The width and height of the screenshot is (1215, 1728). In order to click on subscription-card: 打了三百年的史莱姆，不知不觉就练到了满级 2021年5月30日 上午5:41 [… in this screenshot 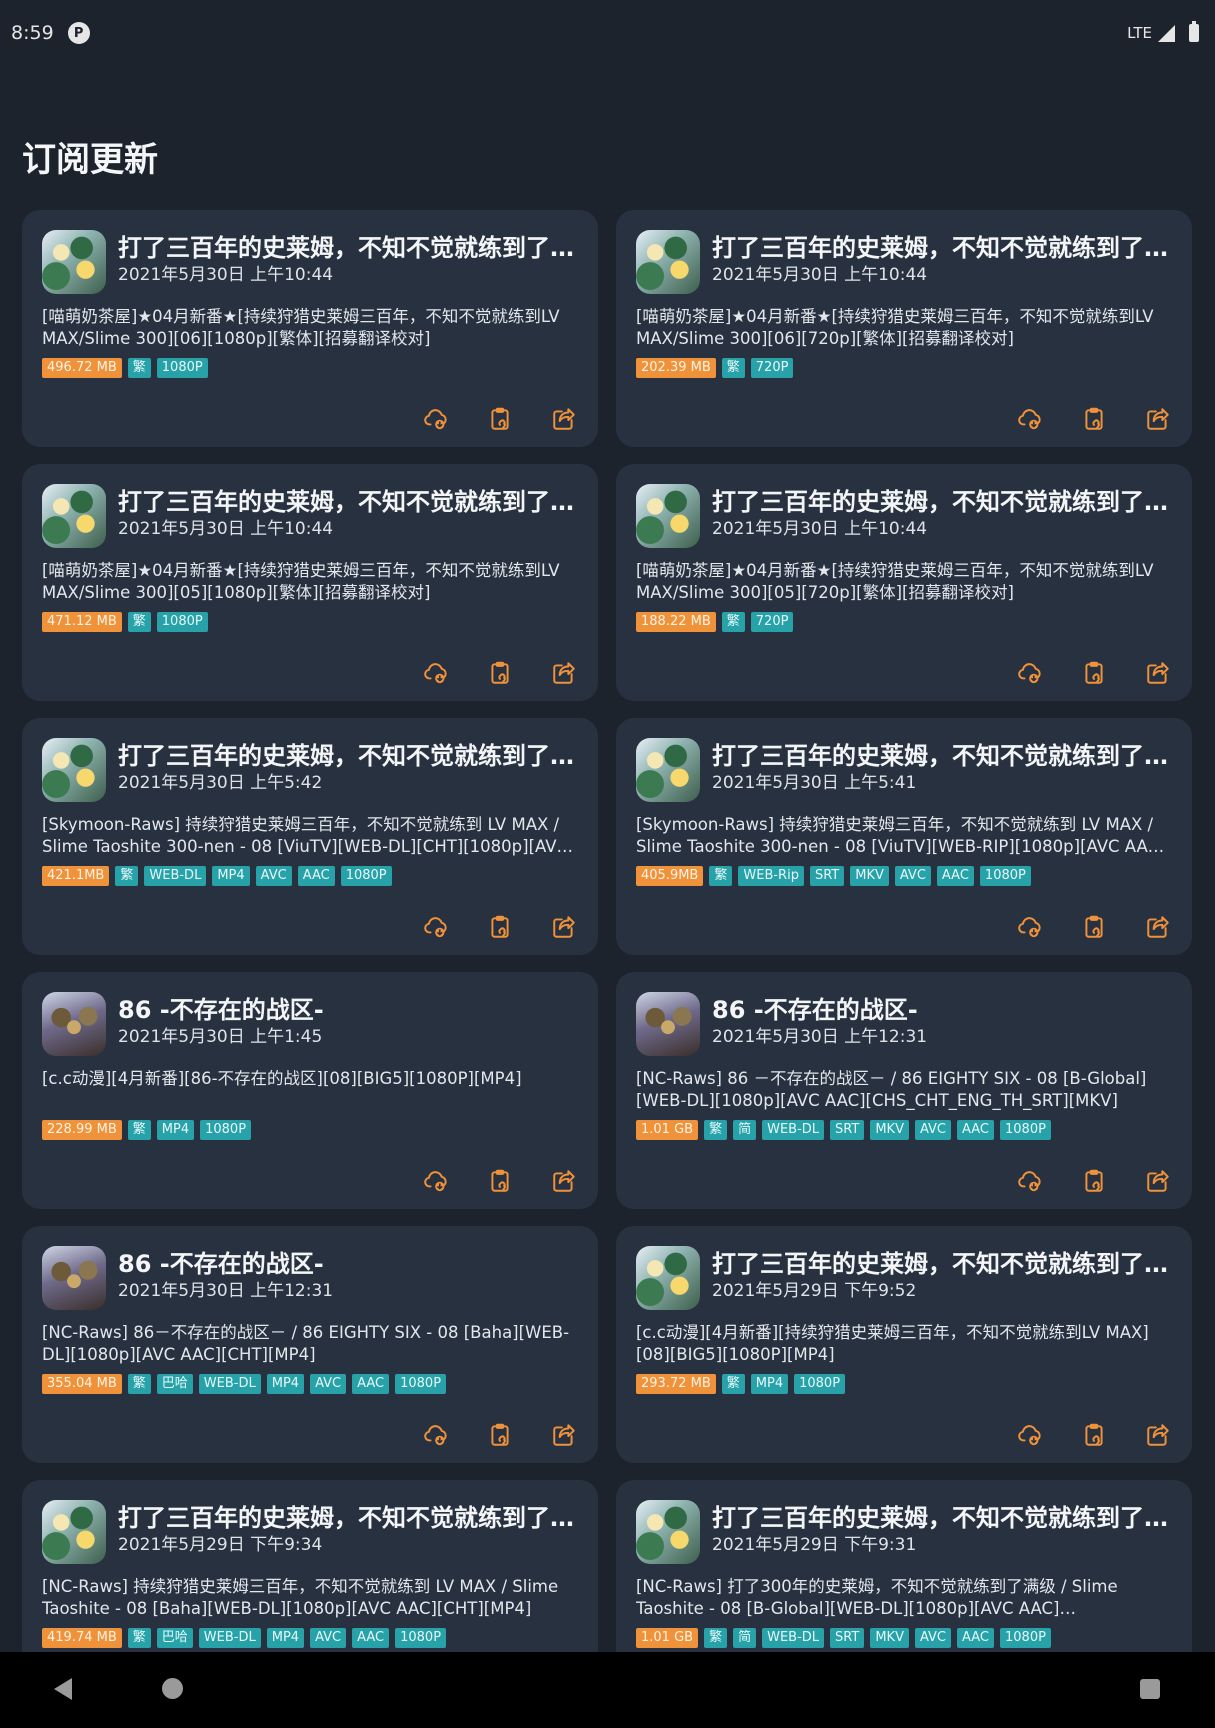, I will do `click(904, 836)`.